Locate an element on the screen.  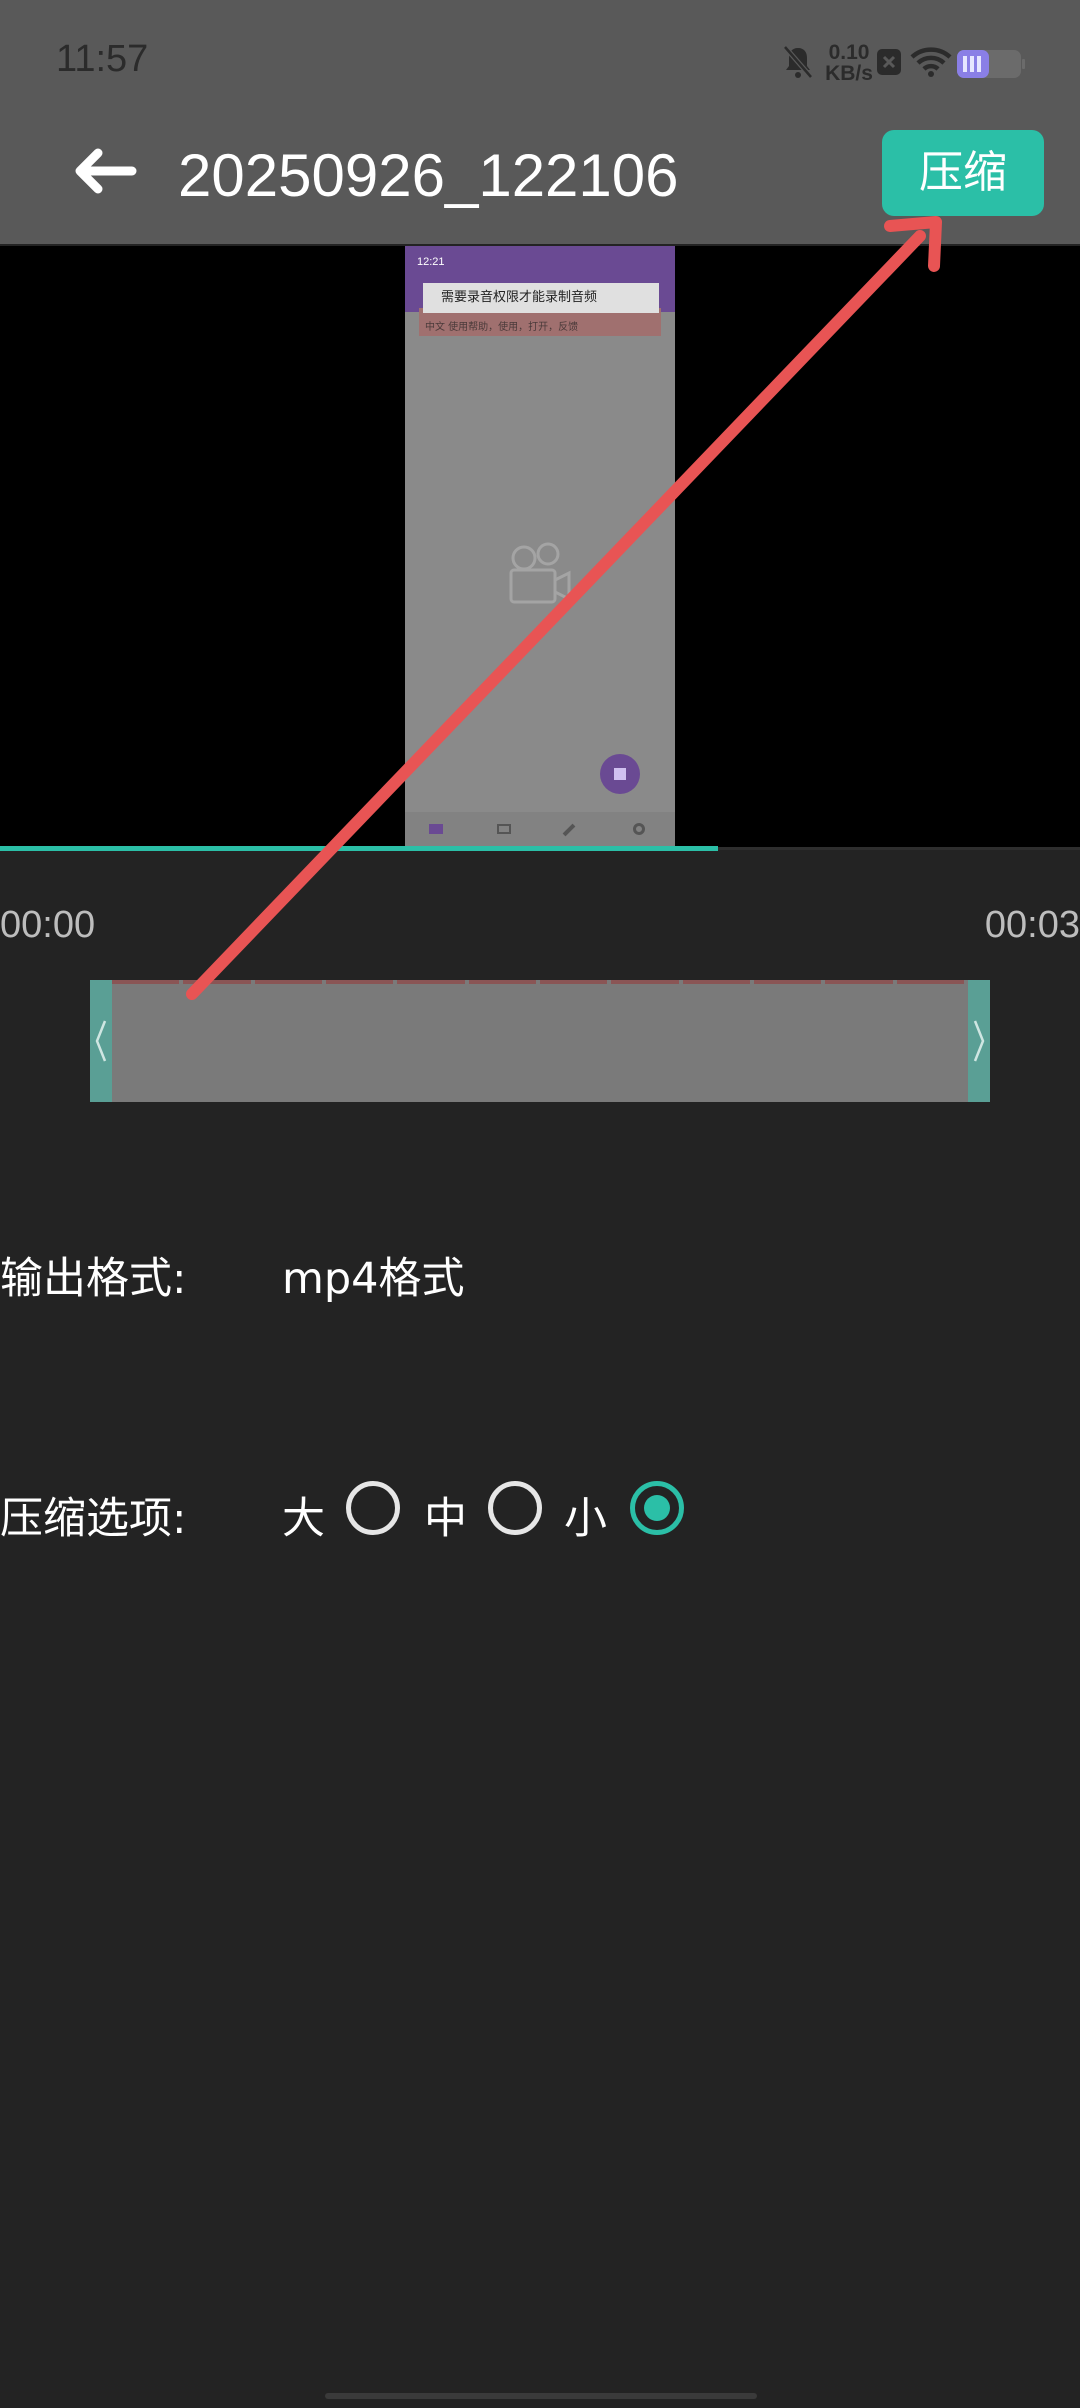
arrow-left-icon is located at coordinates (106, 171).